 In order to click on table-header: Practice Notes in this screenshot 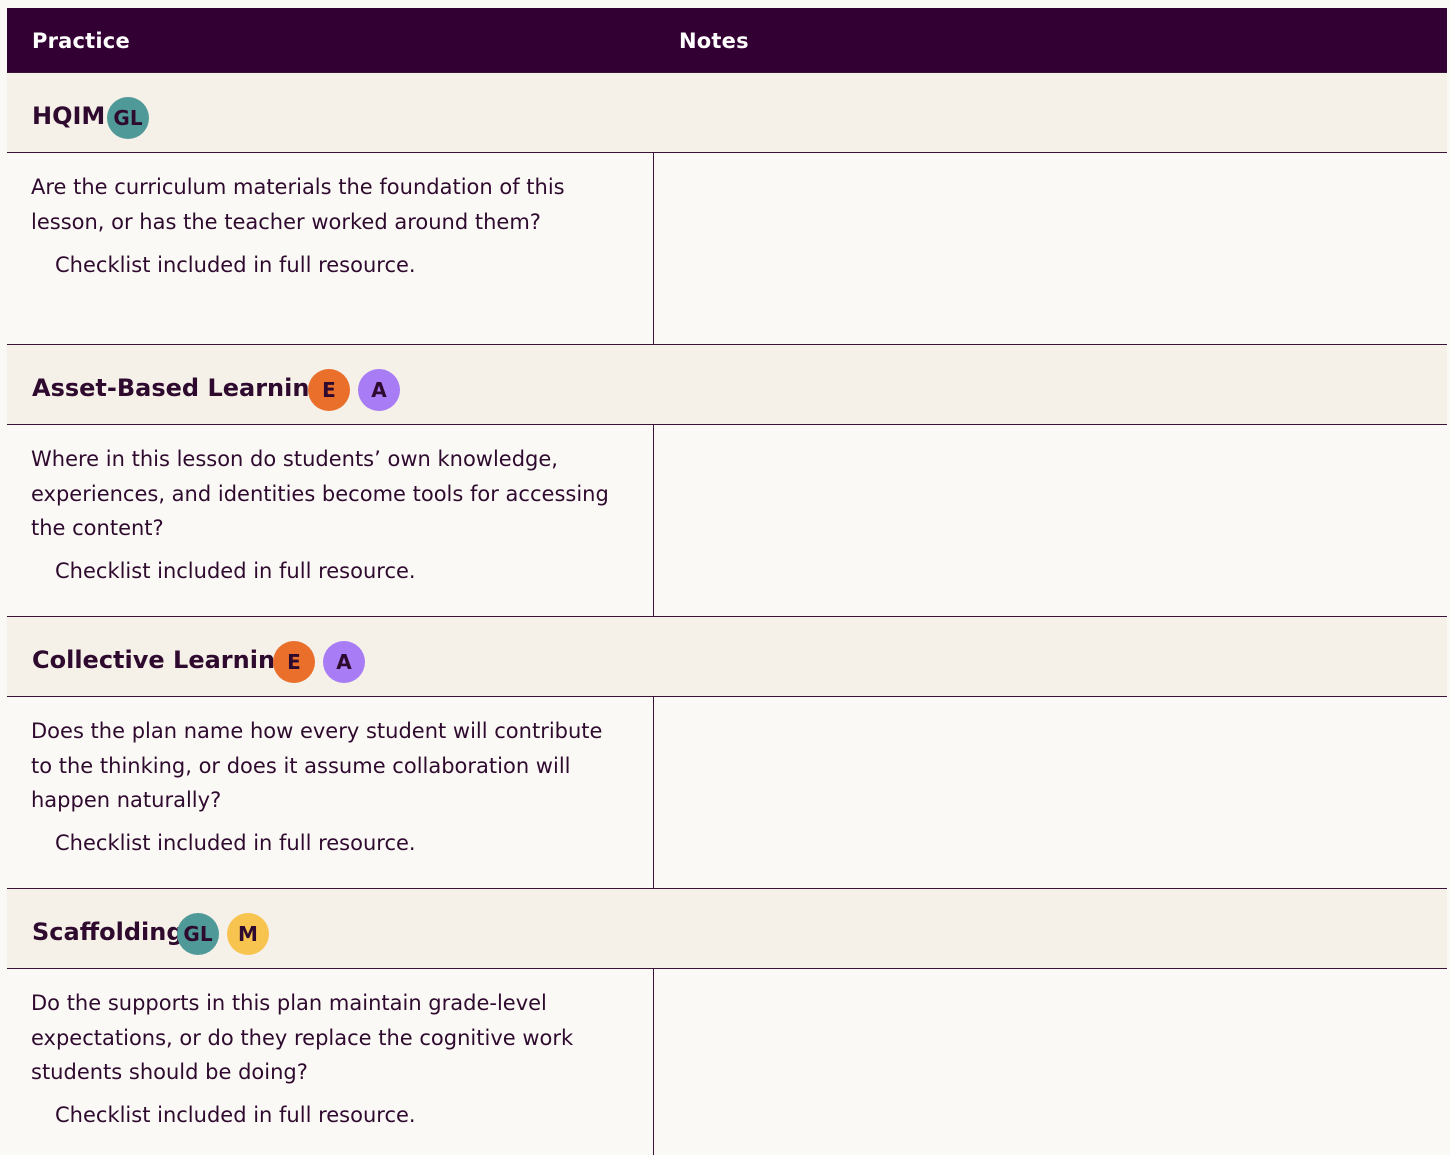, I will do `click(727, 40)`.